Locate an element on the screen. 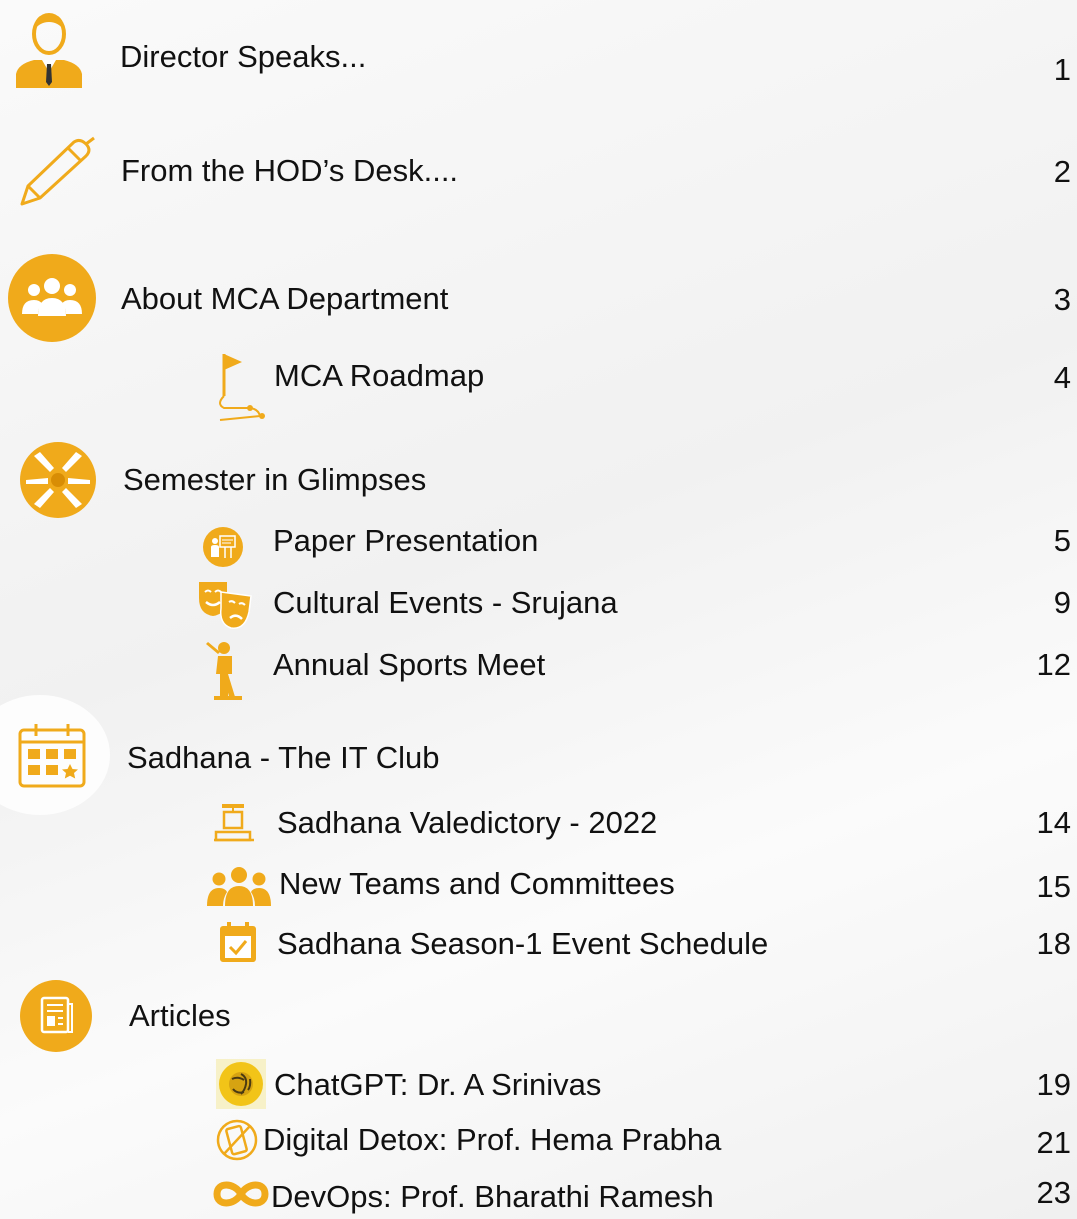 The height and width of the screenshot is (1219, 1077). toc-page-number: 9 is located at coordinates (1062, 602).